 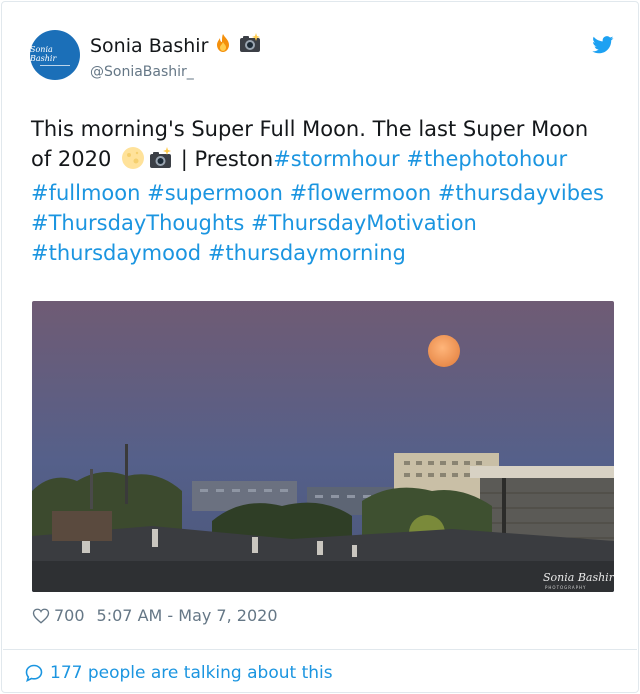 What do you see at coordinates (187, 616) in the screenshot?
I see `tweet-timestamp: 5:07 AM - May 7, 2020` at bounding box center [187, 616].